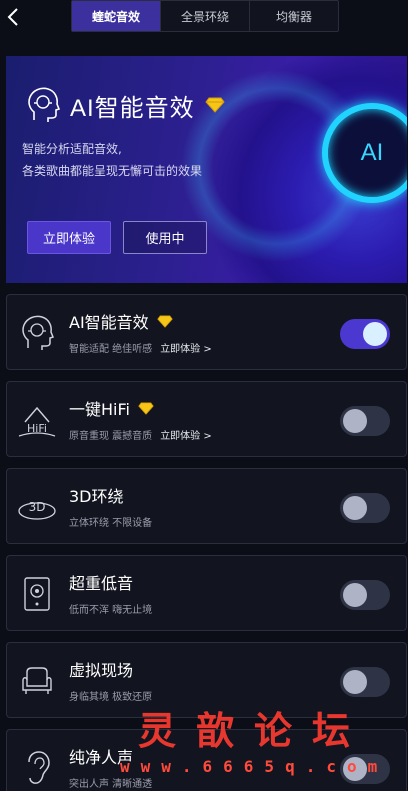 This screenshot has width=408, height=791. What do you see at coordinates (69, 237) in the screenshot?
I see `try-now-button: 立即体验` at bounding box center [69, 237].